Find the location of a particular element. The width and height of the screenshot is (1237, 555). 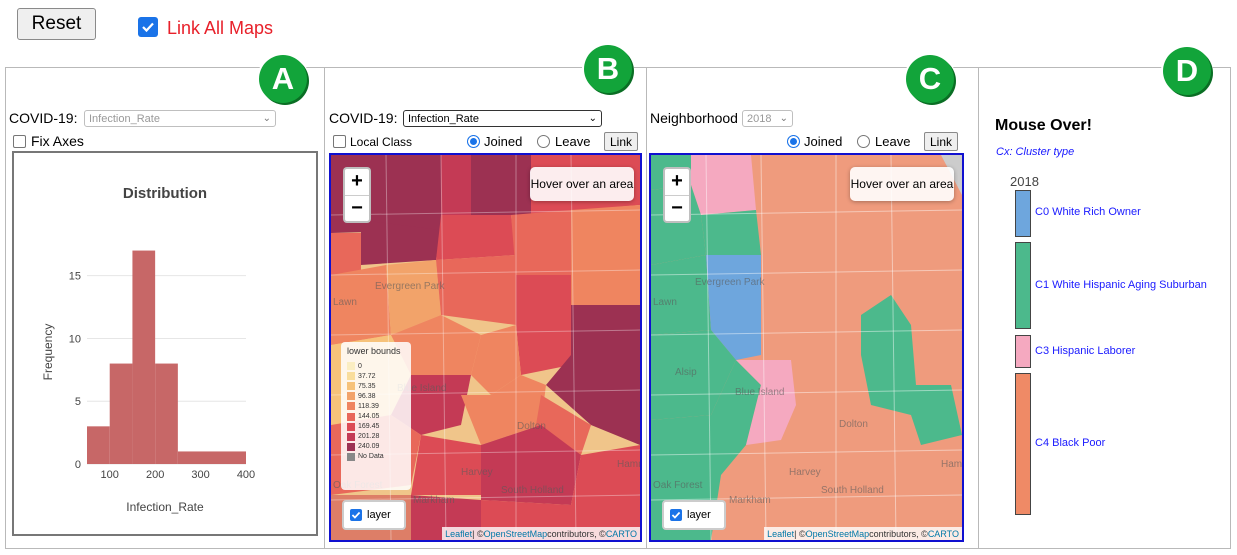

badge-b: B is located at coordinates (608, 69).